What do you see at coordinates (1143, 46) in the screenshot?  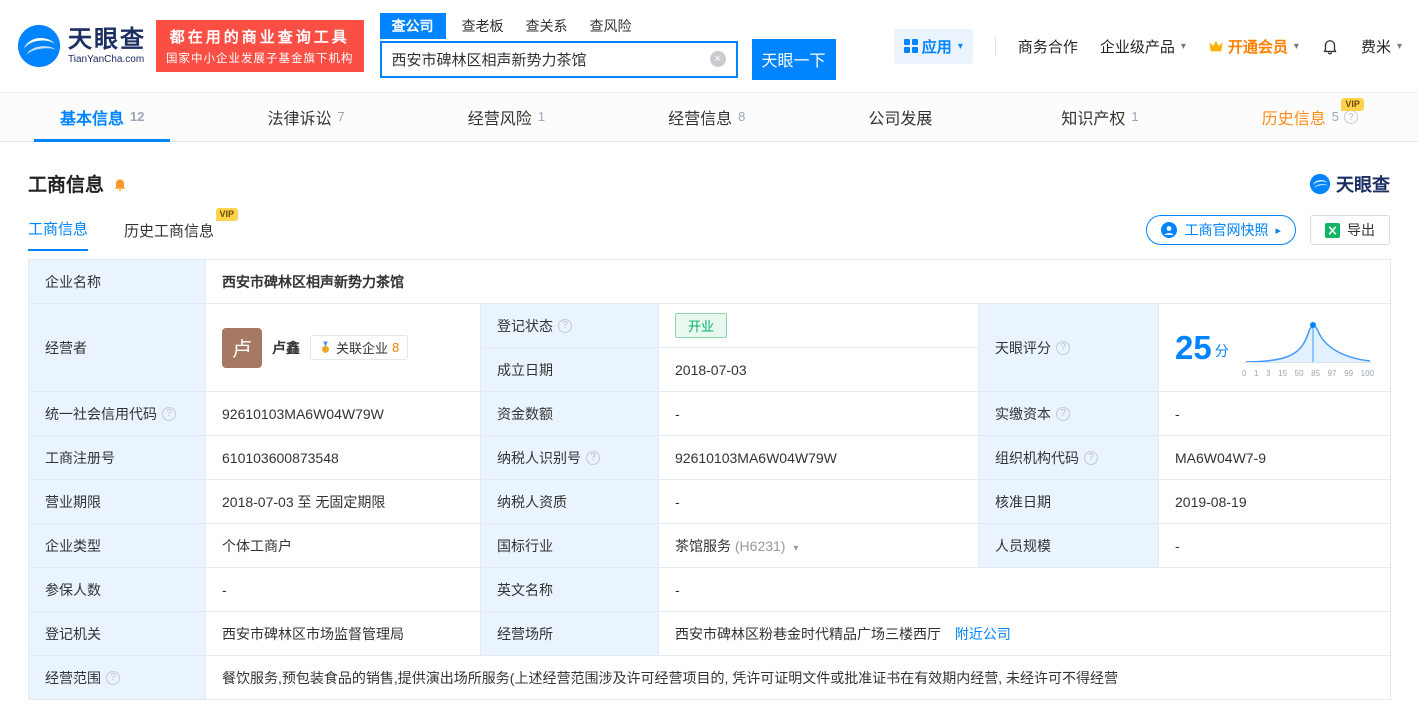 I see `nav-enterprise-products: 企业级产品 ▾` at bounding box center [1143, 46].